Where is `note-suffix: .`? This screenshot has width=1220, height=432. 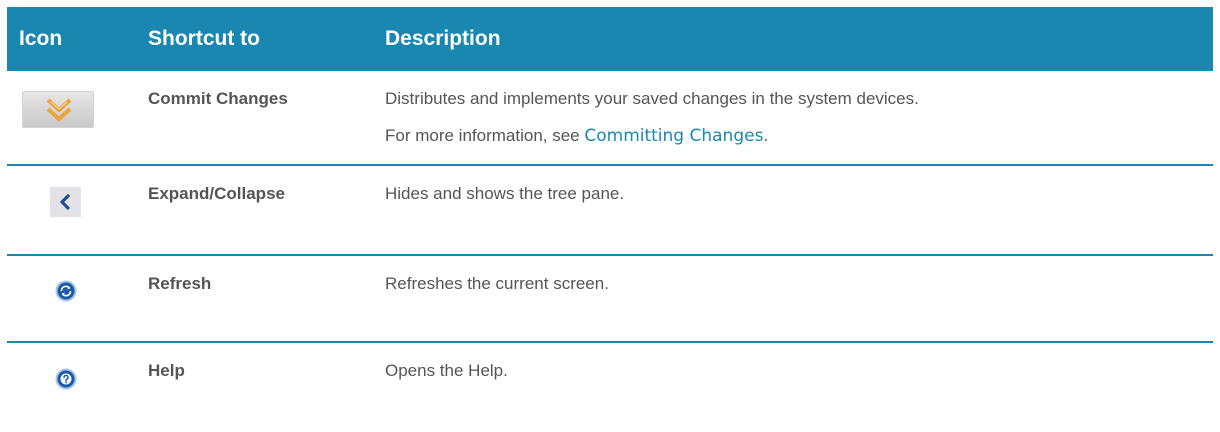 note-suffix: . is located at coordinates (766, 135).